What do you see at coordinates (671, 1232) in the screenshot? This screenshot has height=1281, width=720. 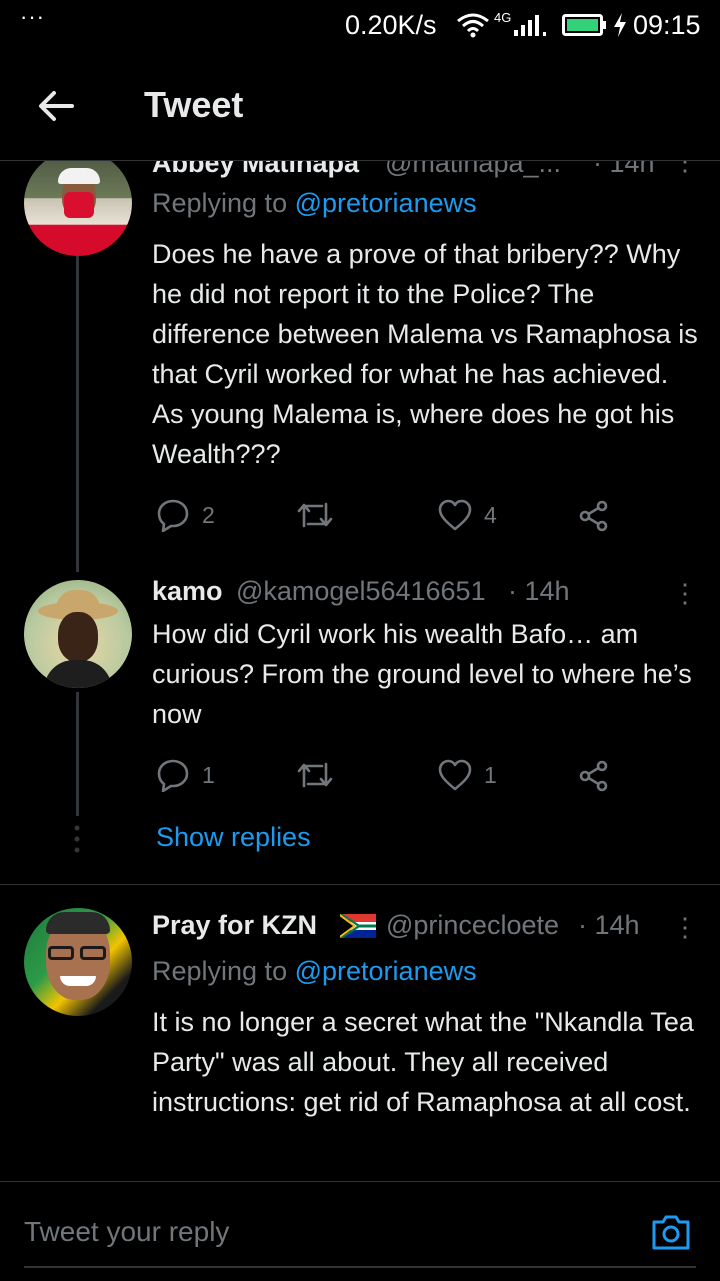 I see `camera-icon` at bounding box center [671, 1232].